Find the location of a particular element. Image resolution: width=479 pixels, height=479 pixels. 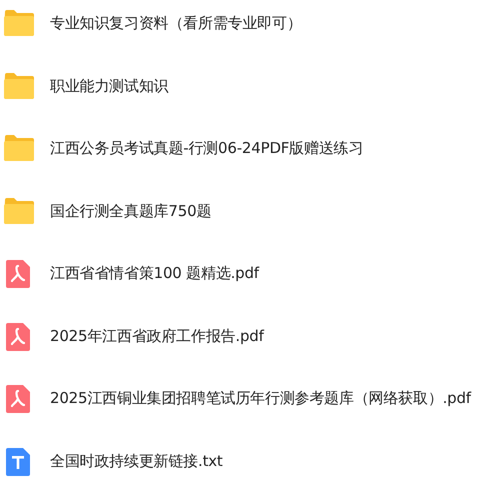

file-name: 职业能力测试知识 is located at coordinates (109, 86).